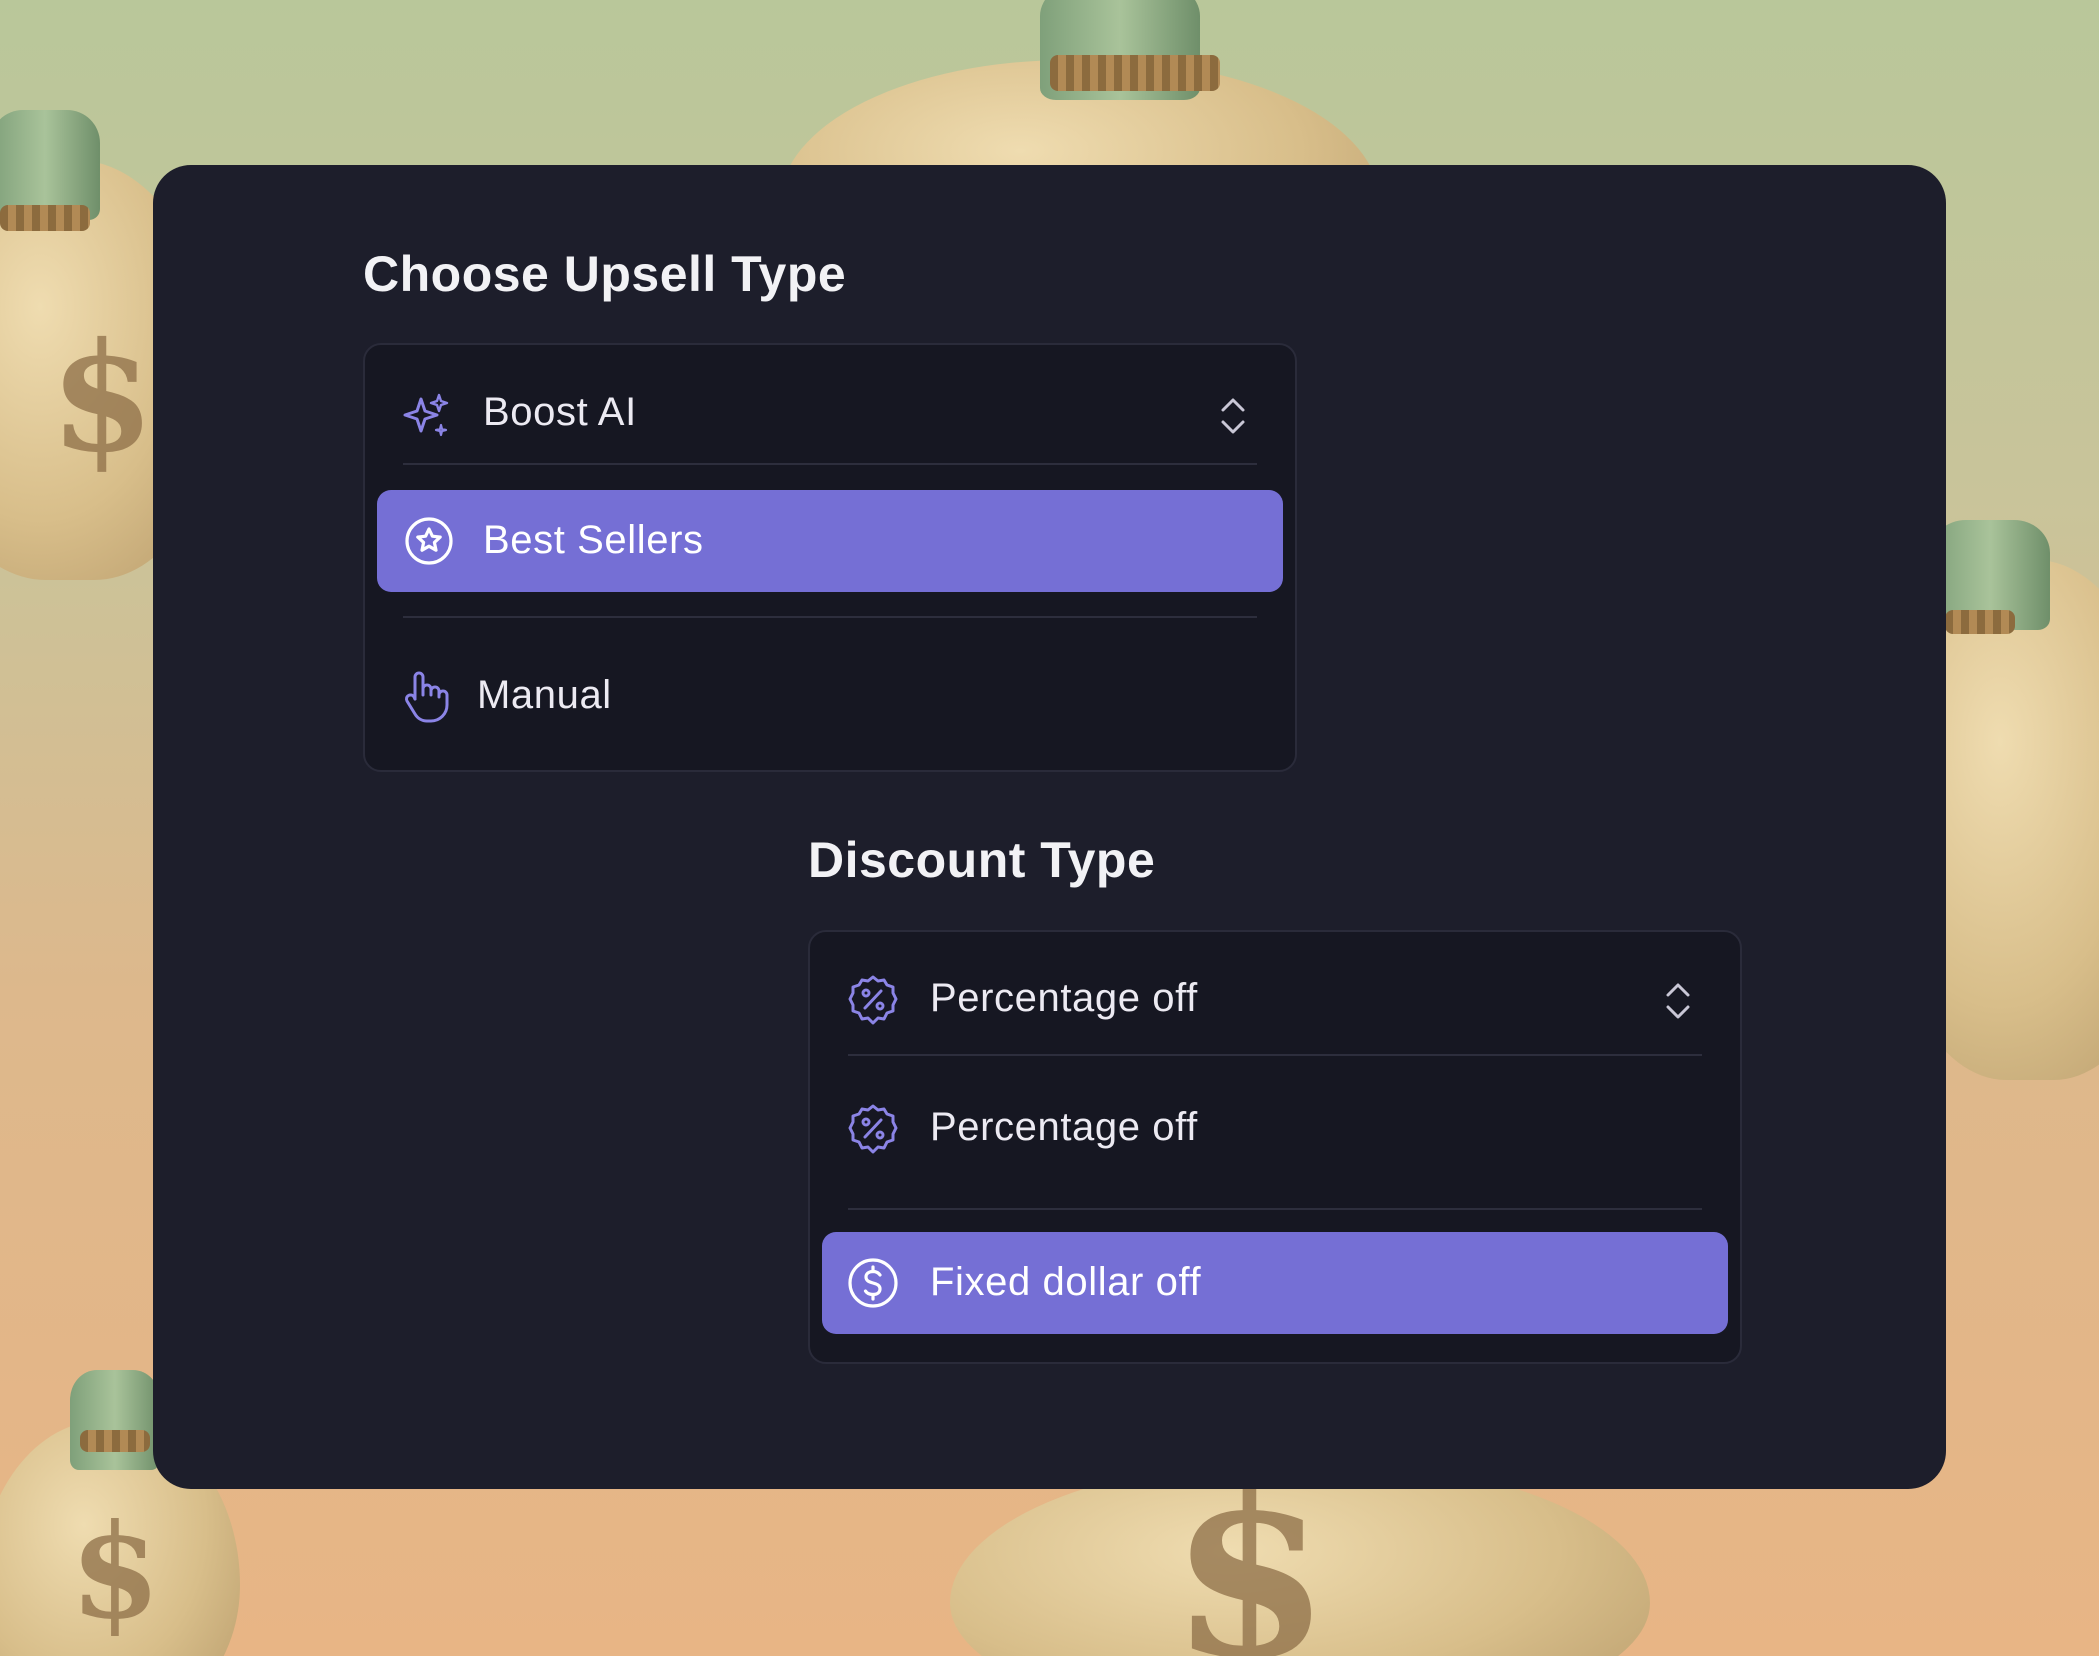 The height and width of the screenshot is (1656, 2099). I want to click on pointer-hand-icon, so click(426, 697).